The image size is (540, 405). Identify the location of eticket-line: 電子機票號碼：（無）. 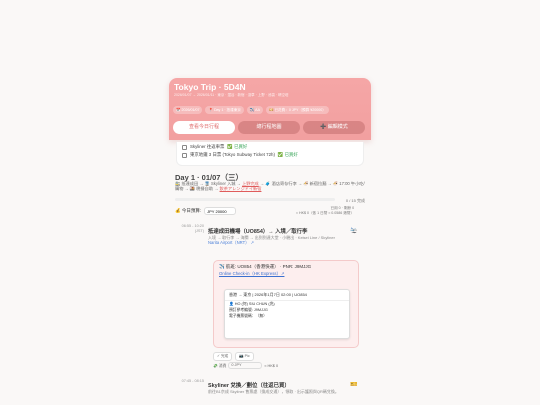
(248, 316).